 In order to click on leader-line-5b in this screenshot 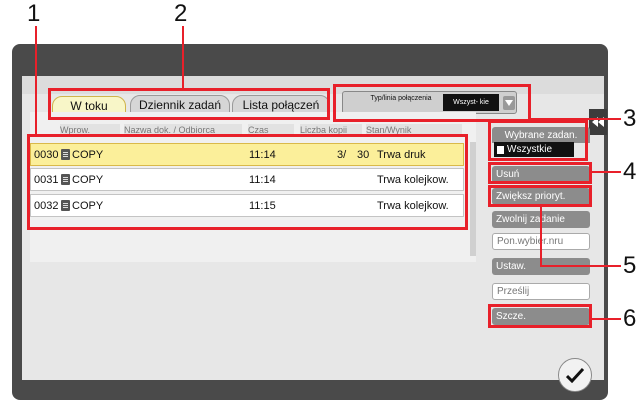, I will do `click(580, 266)`.